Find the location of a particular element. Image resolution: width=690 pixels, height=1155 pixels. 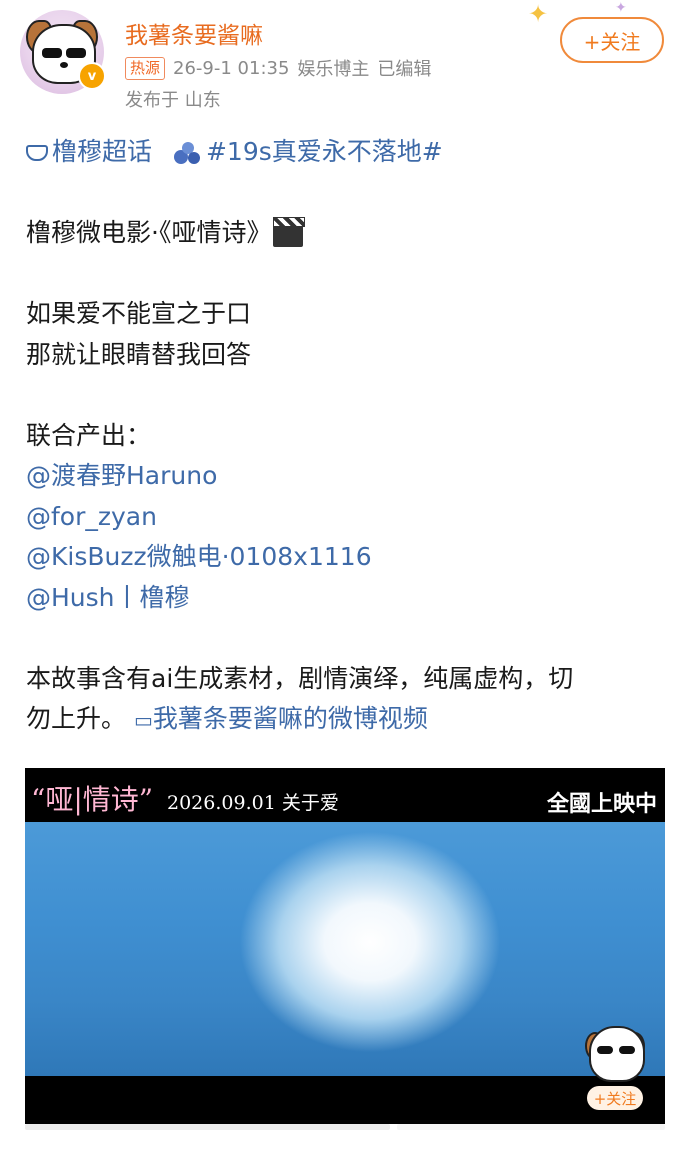

hashtag-link: #19s真爱永不落地# is located at coordinates (324, 151).